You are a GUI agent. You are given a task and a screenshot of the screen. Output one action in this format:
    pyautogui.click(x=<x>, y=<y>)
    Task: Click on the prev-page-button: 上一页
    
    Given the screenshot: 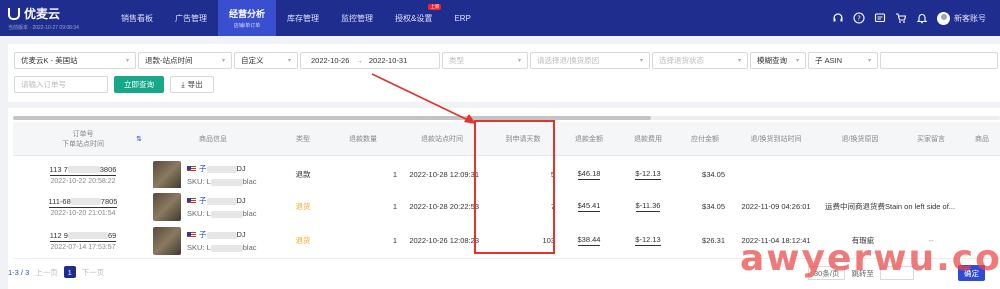 What is the action you would take?
    pyautogui.click(x=46, y=272)
    